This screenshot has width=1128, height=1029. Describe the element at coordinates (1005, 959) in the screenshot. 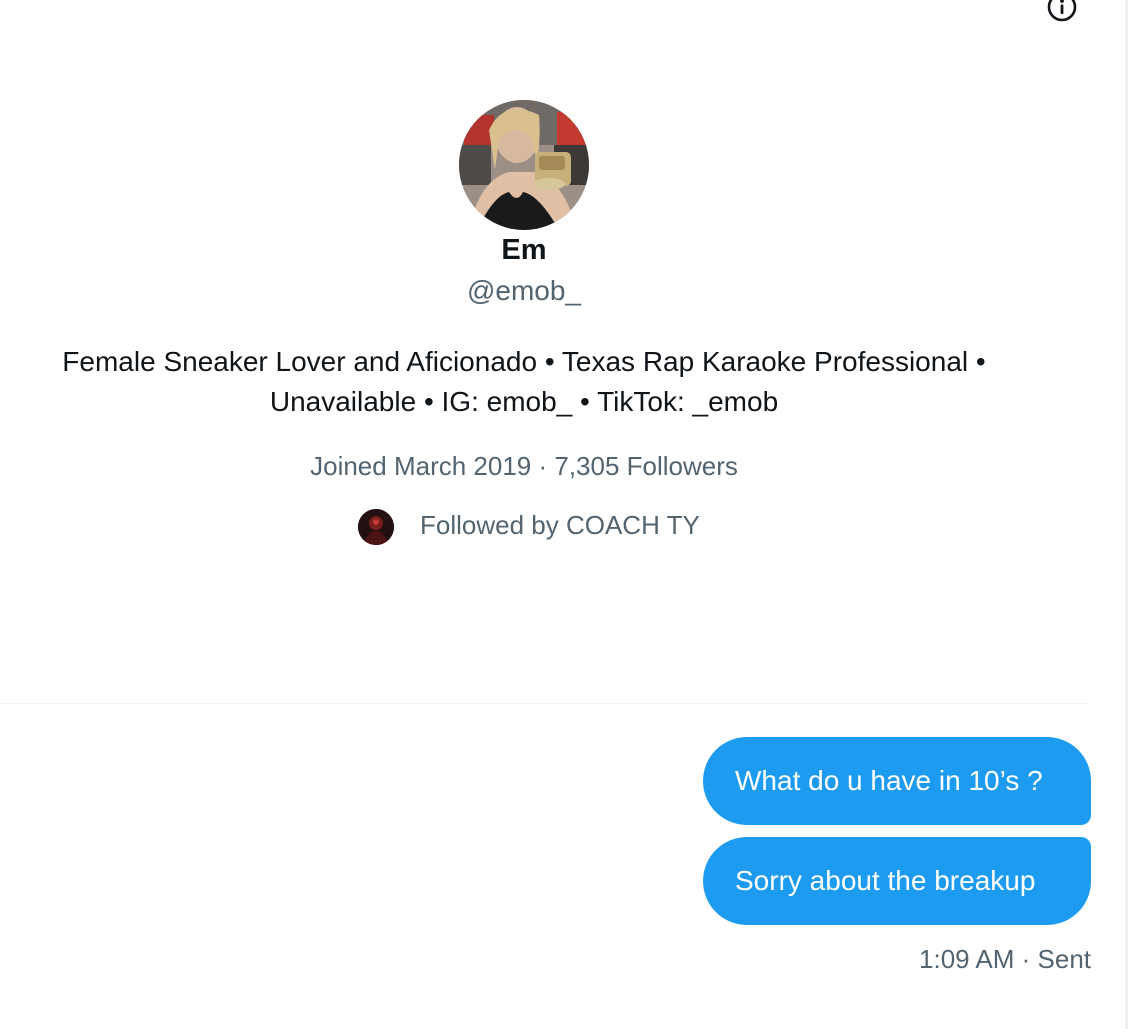

I see `message-status: 1:09 AM · Sent` at that location.